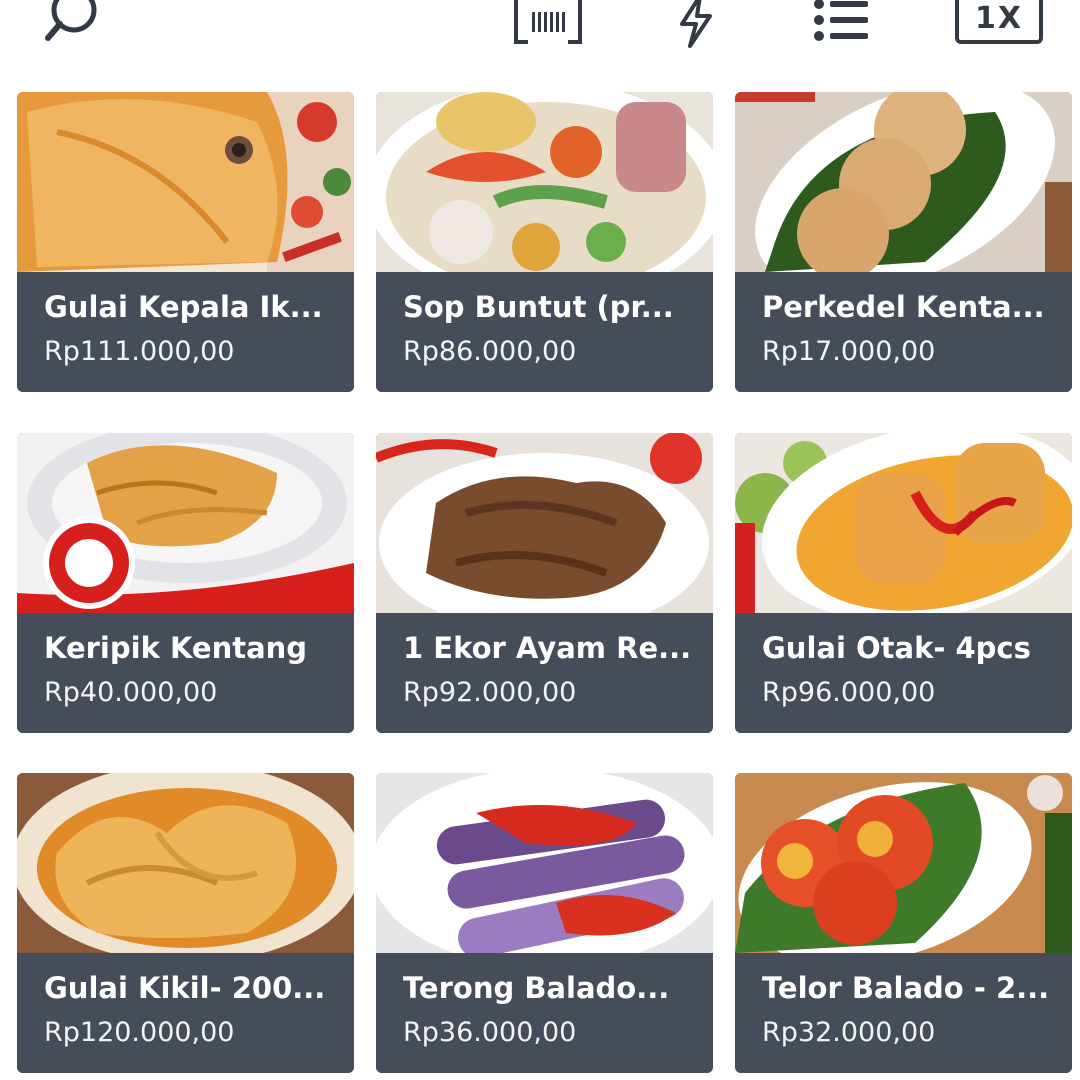 Image resolution: width=1080 pixels, height=1080 pixels. Describe the element at coordinates (139, 351) in the screenshot. I see `product-price: Rp111.000,00` at that location.